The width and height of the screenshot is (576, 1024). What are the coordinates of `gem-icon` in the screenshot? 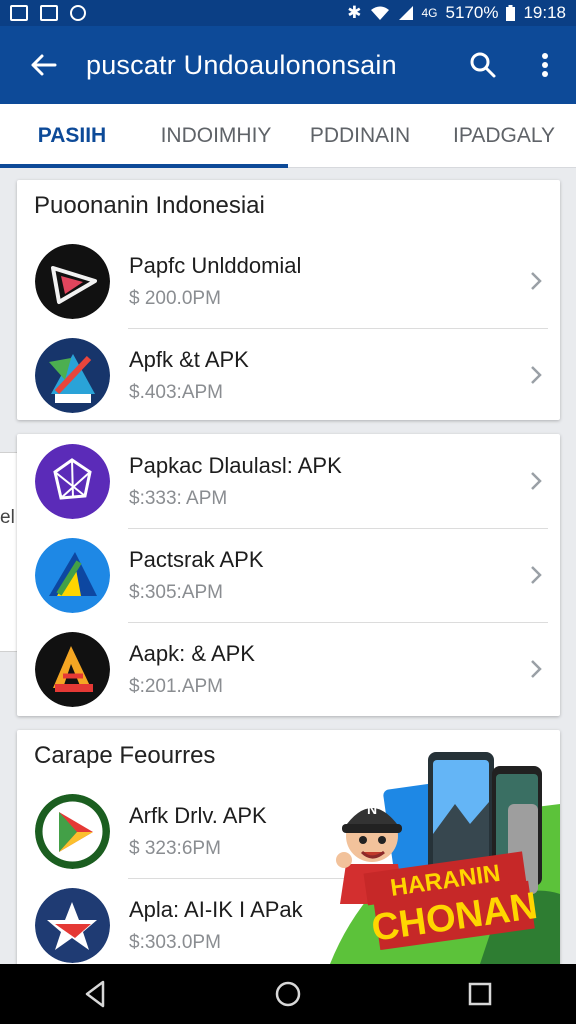 It's located at (72, 481).